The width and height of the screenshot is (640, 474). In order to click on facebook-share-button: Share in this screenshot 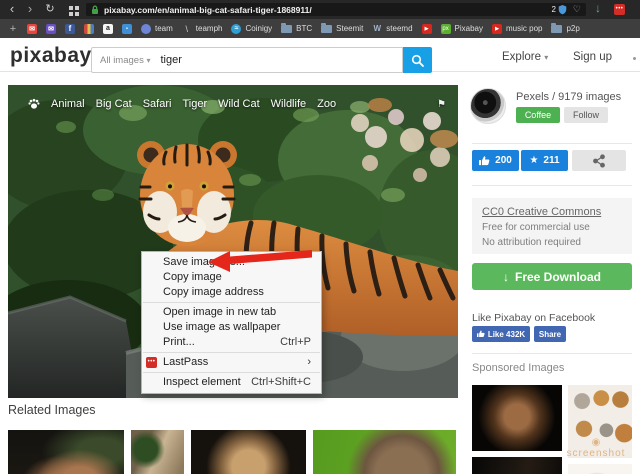, I will do `click(550, 334)`.